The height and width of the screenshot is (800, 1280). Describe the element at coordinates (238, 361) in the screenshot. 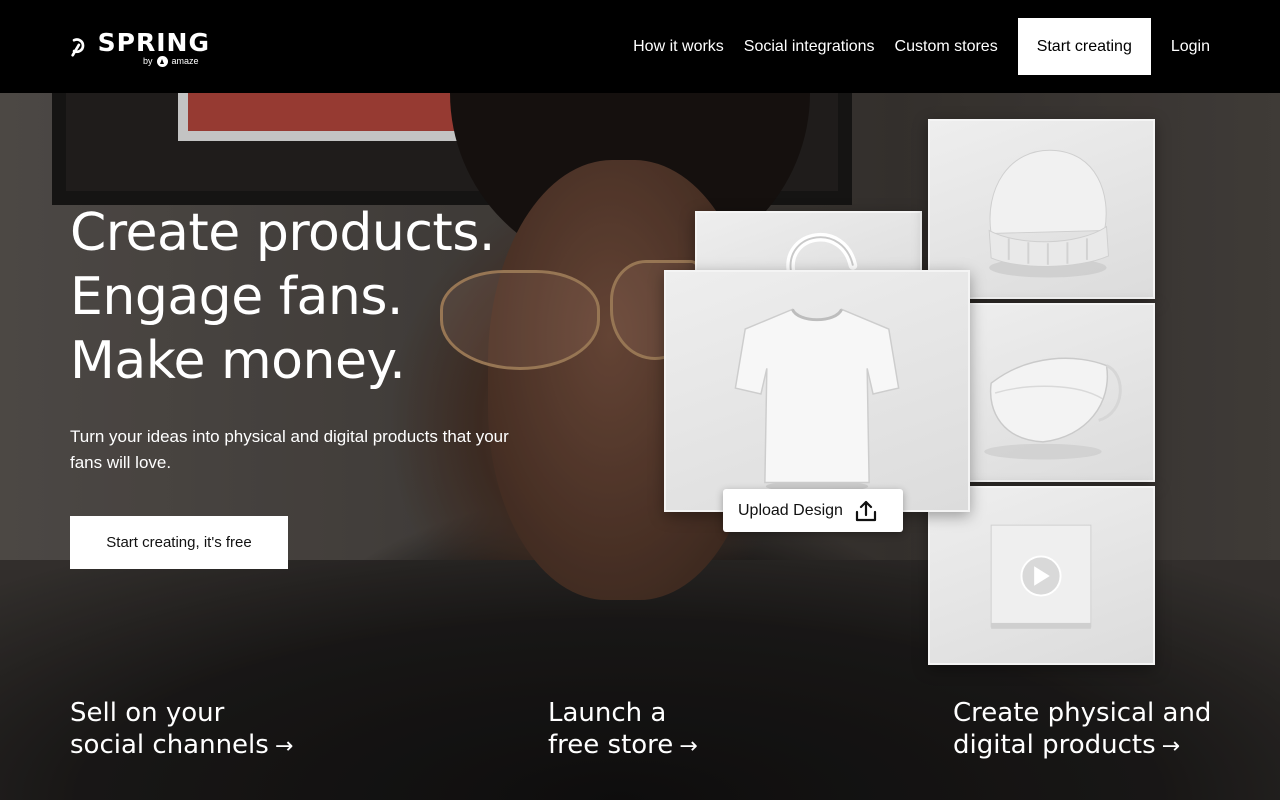

I see `headline-line-3: Make money.` at that location.